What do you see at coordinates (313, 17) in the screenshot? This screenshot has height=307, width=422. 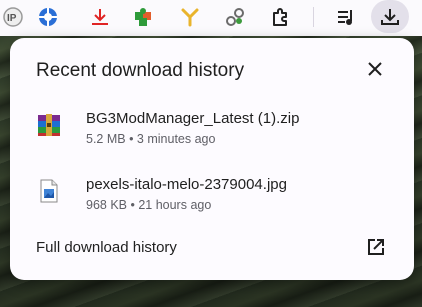 I see `toolbar-separator` at bounding box center [313, 17].